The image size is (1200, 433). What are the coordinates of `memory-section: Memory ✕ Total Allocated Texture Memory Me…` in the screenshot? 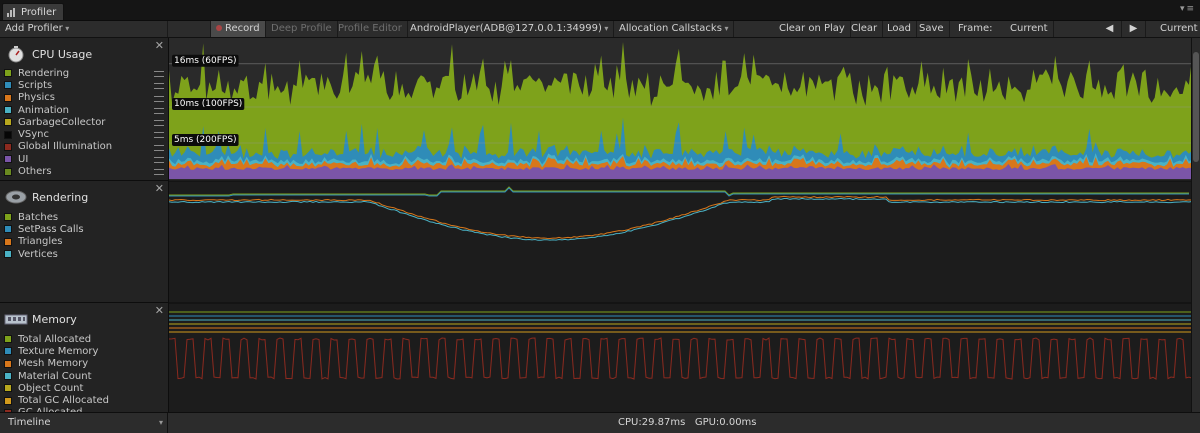 It's located at (84, 357).